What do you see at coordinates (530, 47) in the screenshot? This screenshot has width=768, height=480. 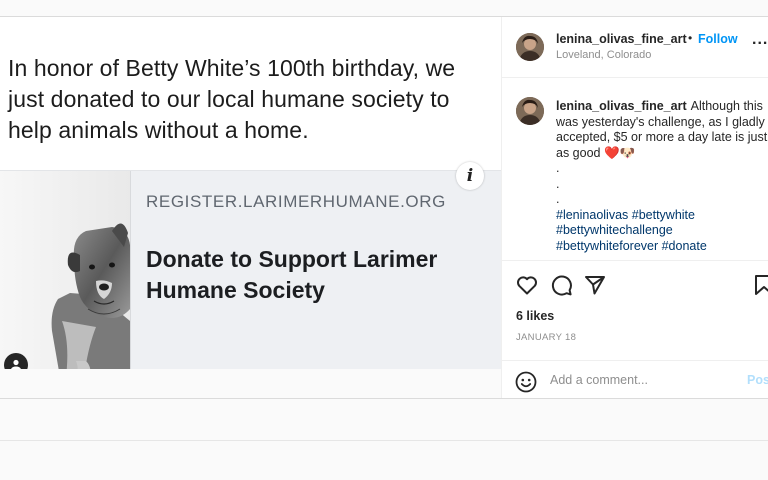 I see `avatar` at bounding box center [530, 47].